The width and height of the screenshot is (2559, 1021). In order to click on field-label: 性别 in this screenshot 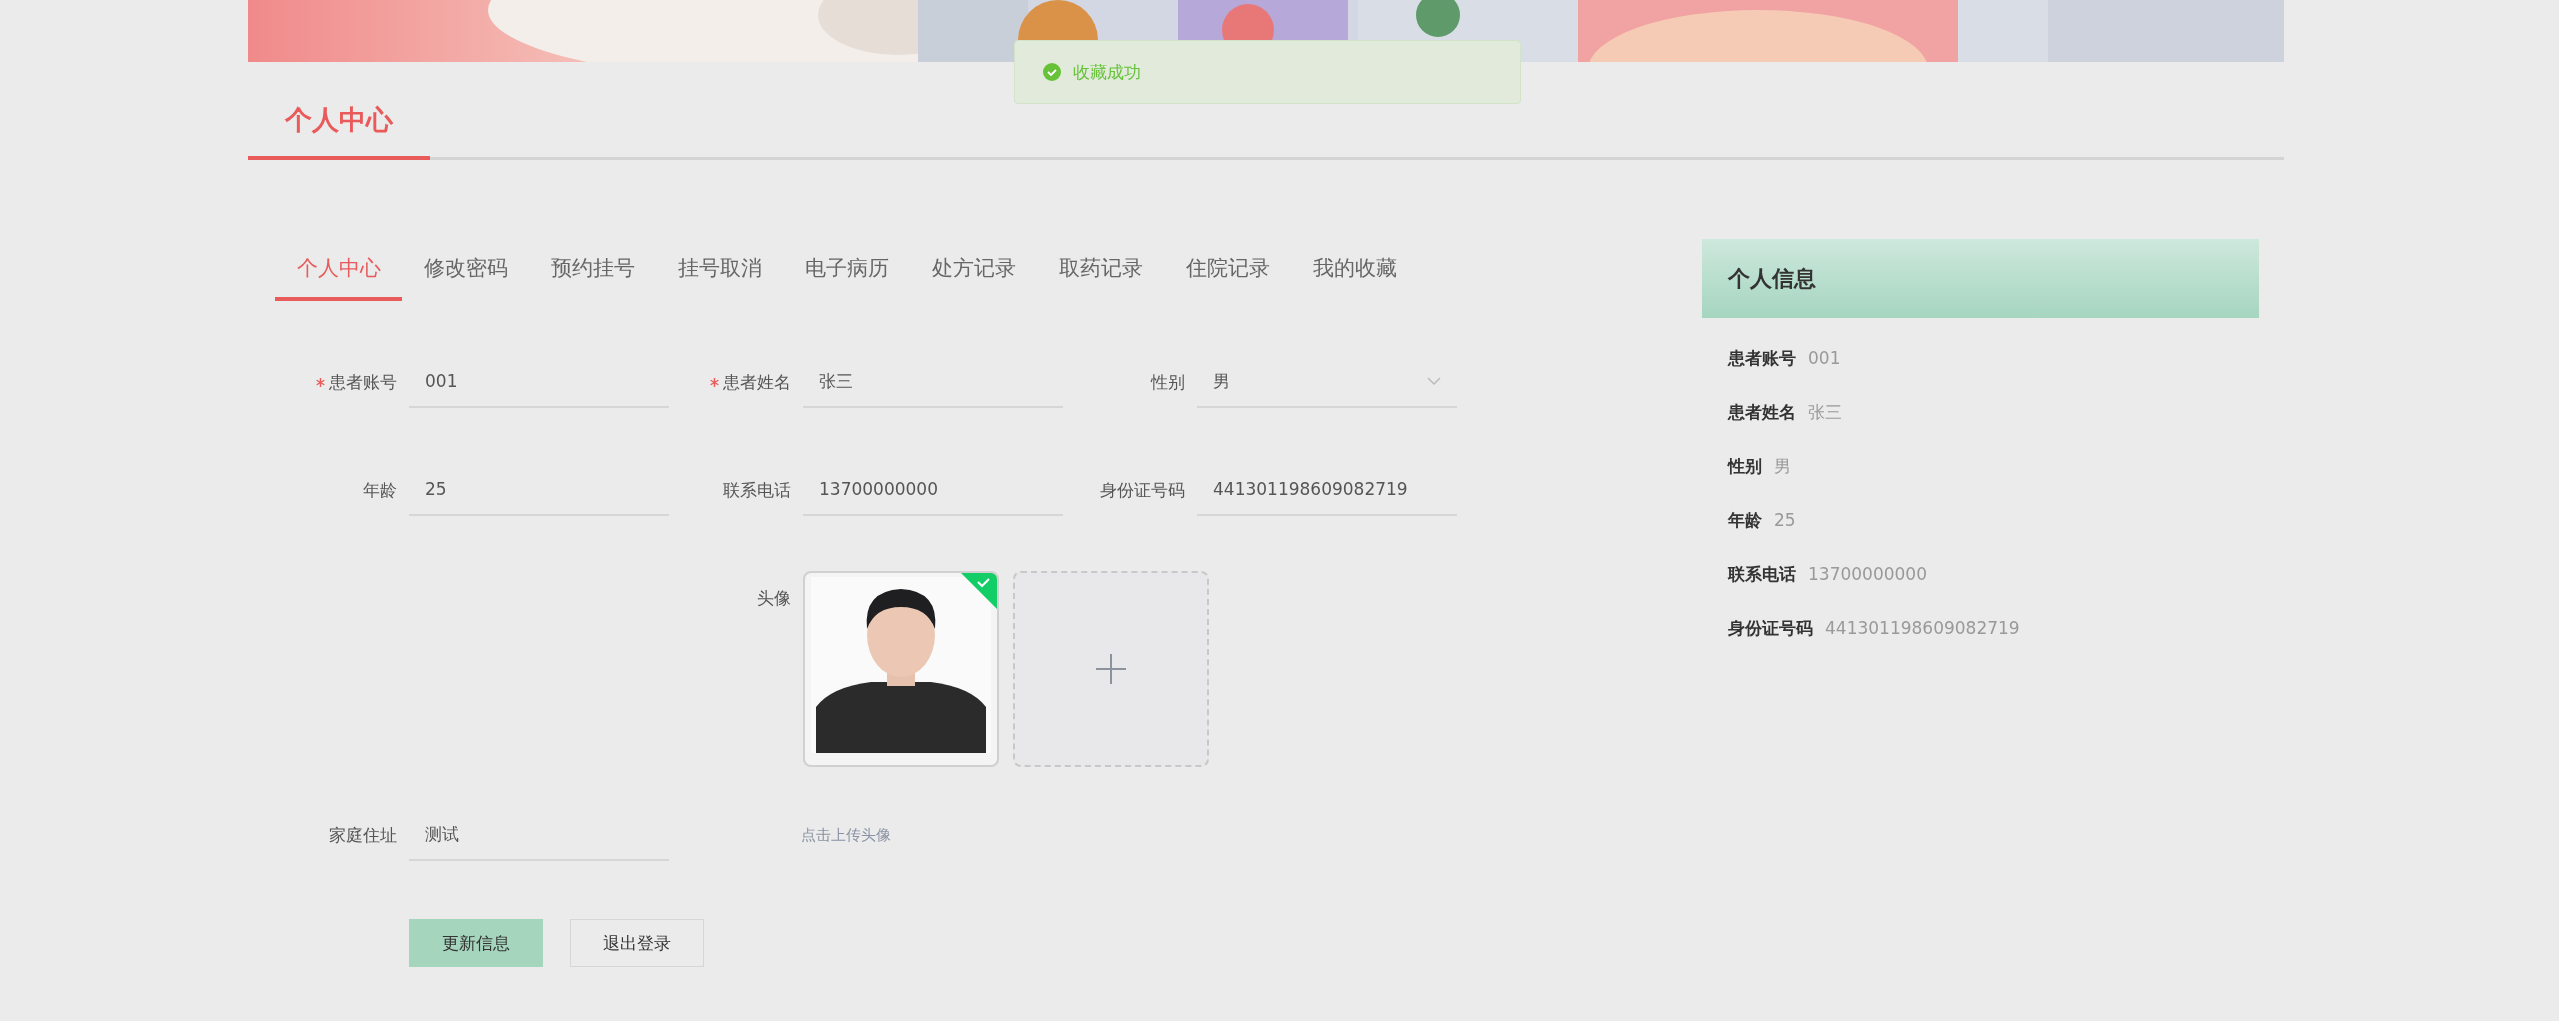, I will do `click(1168, 382)`.